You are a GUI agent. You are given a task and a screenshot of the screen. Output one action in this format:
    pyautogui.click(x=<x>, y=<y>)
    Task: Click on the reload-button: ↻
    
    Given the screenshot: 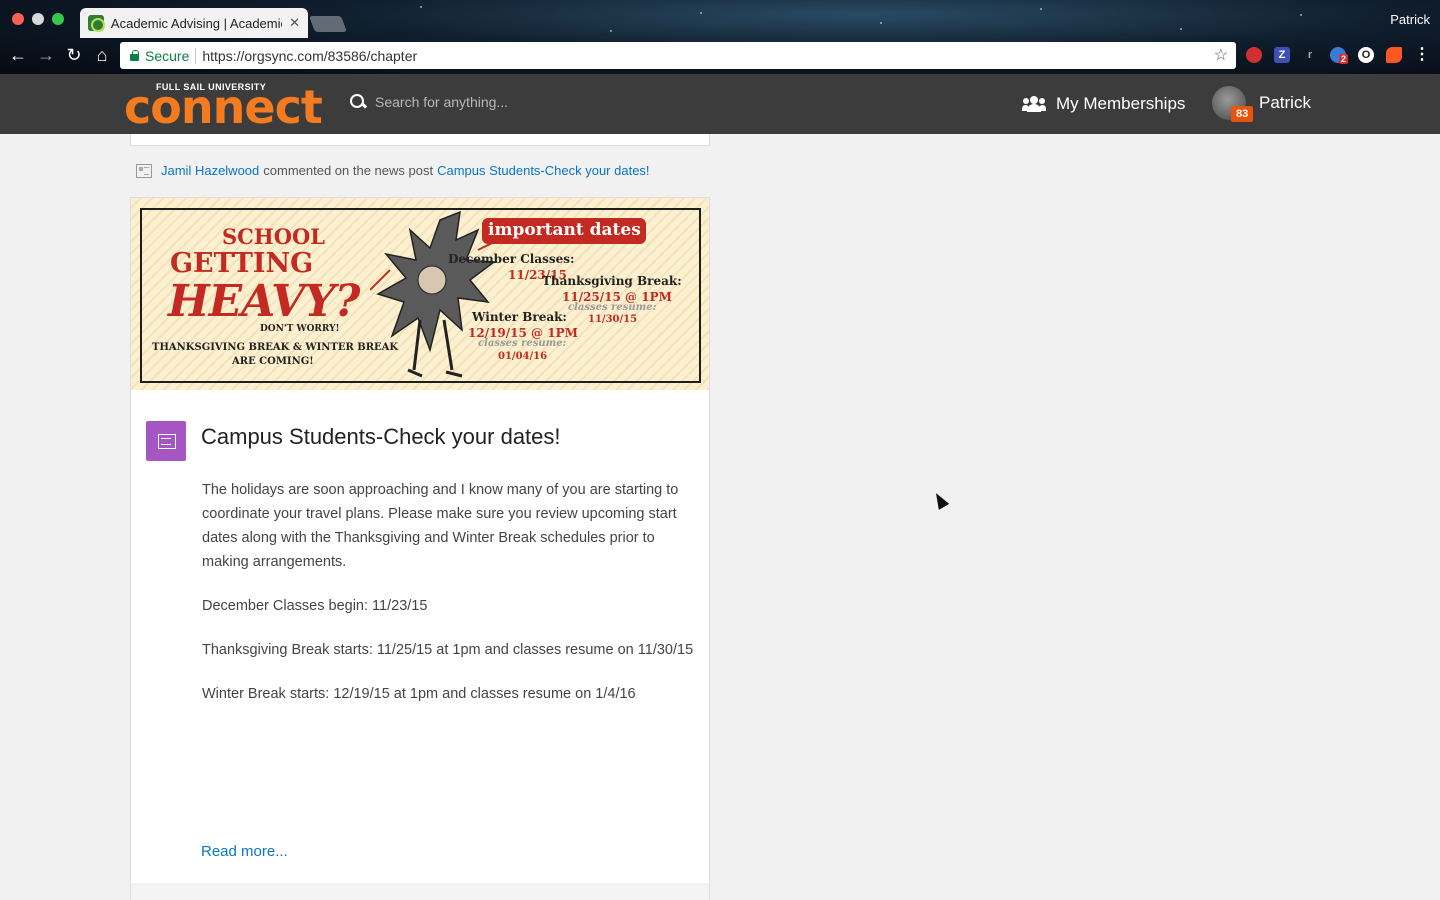 What is the action you would take?
    pyautogui.click(x=74, y=55)
    